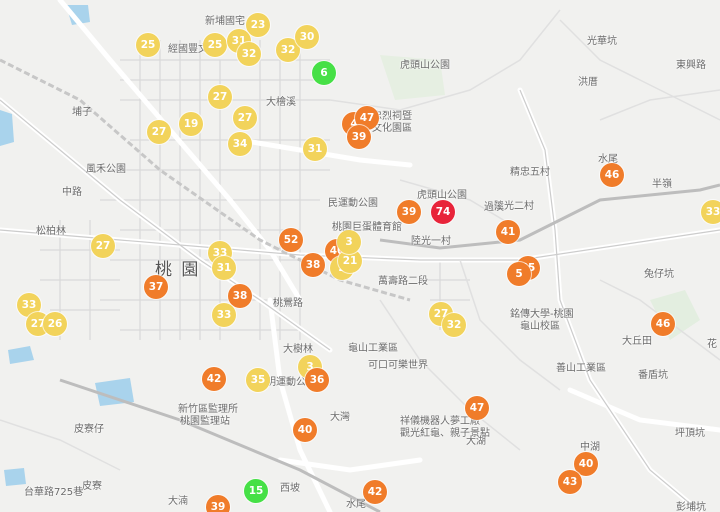 The height and width of the screenshot is (512, 720). Describe the element at coordinates (403, 281) in the screenshot. I see `place-label: 萬壽路二段` at that location.